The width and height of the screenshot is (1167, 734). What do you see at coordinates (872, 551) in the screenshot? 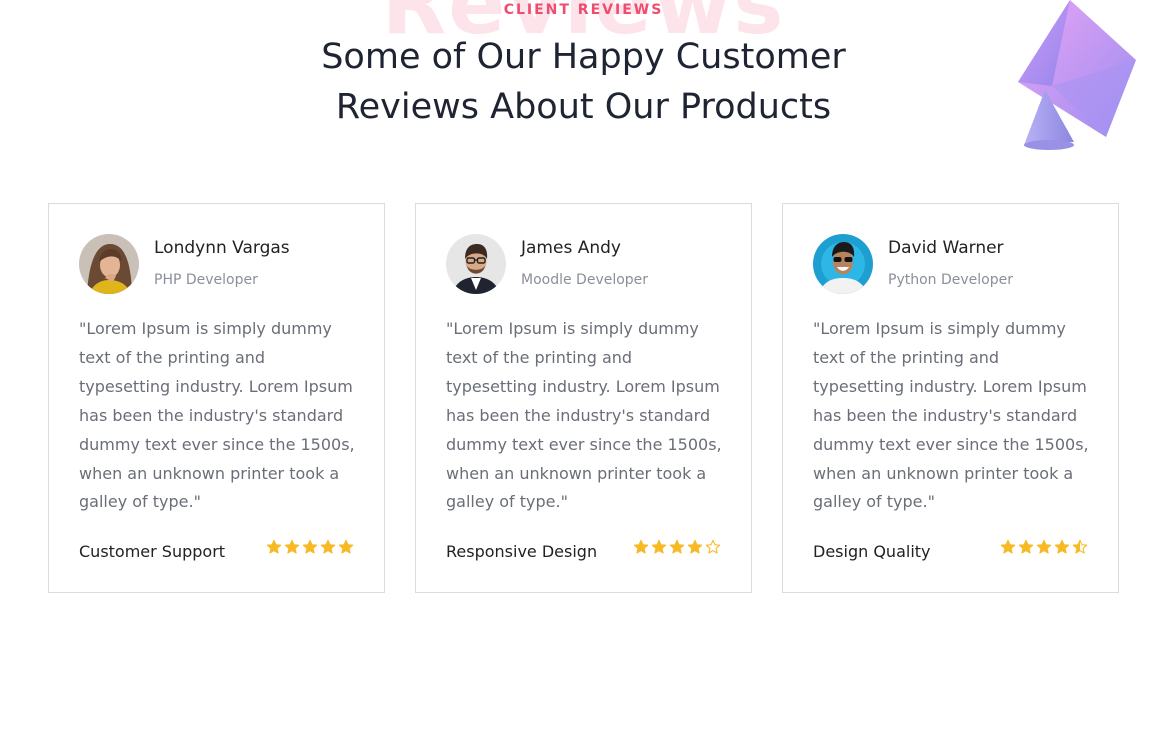
I see `review-category: Design Quality` at bounding box center [872, 551].